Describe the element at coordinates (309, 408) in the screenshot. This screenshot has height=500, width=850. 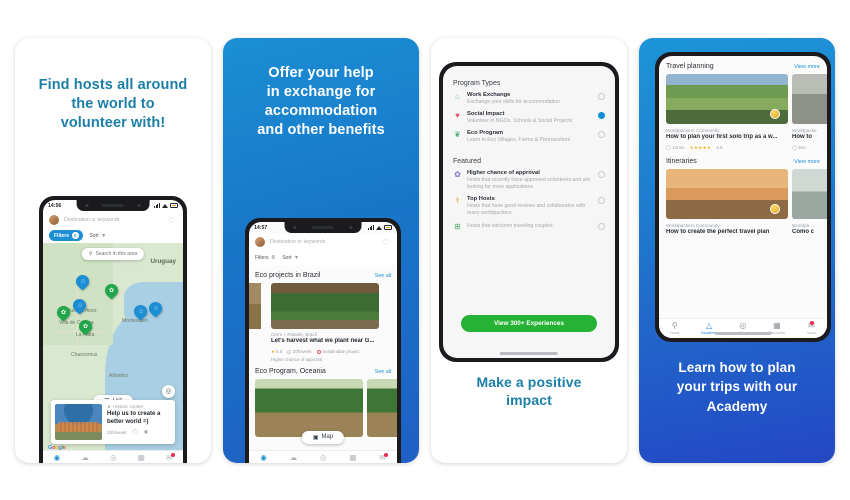
I see `feed-card` at that location.